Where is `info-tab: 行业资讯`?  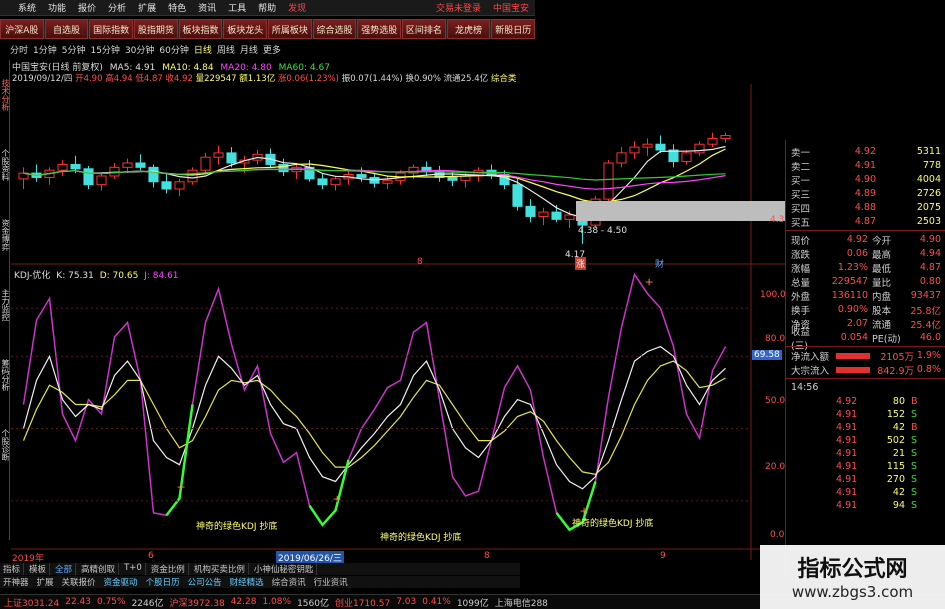
info-tab: 行业资讯 is located at coordinates (331, 582).